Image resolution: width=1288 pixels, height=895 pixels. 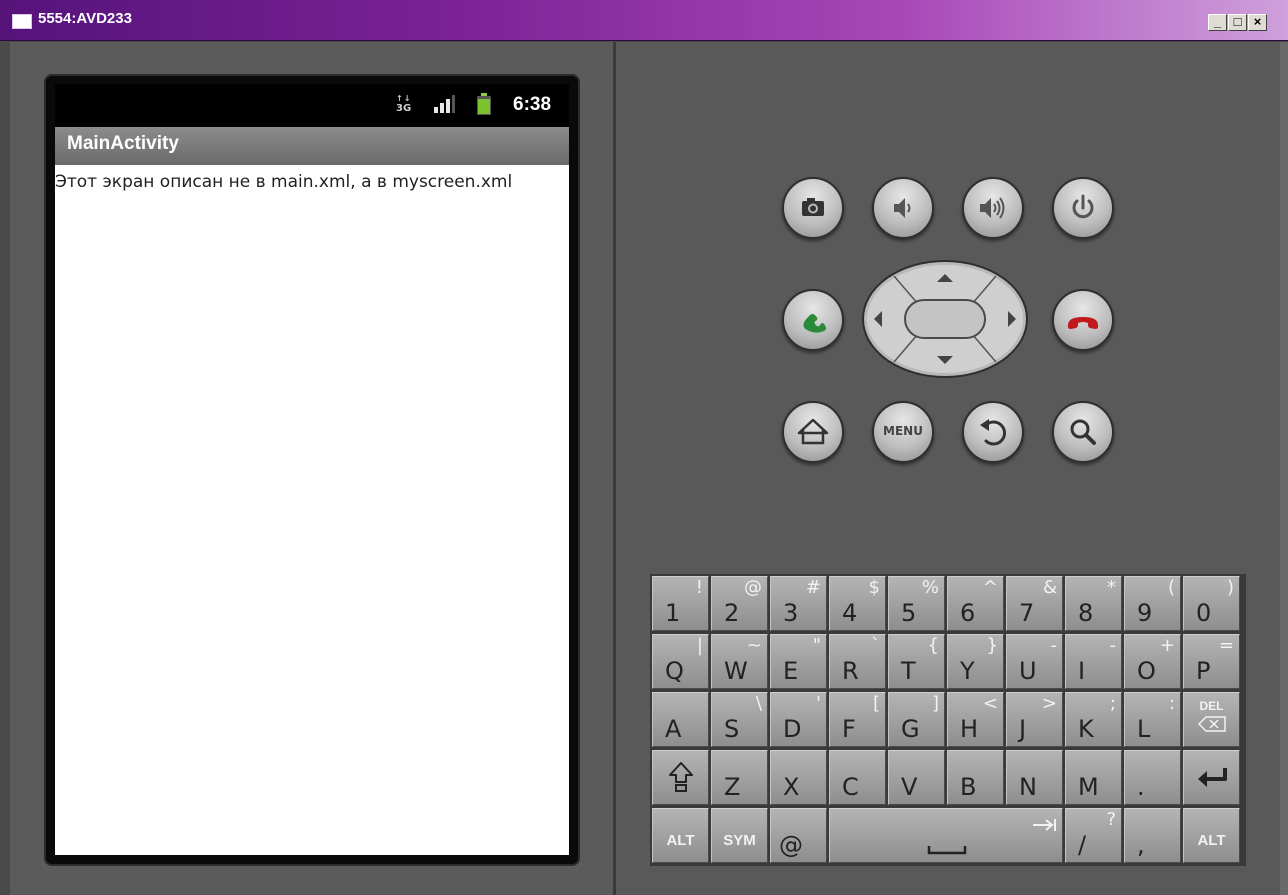 I want to click on key-y: Y}, so click(x=975, y=661).